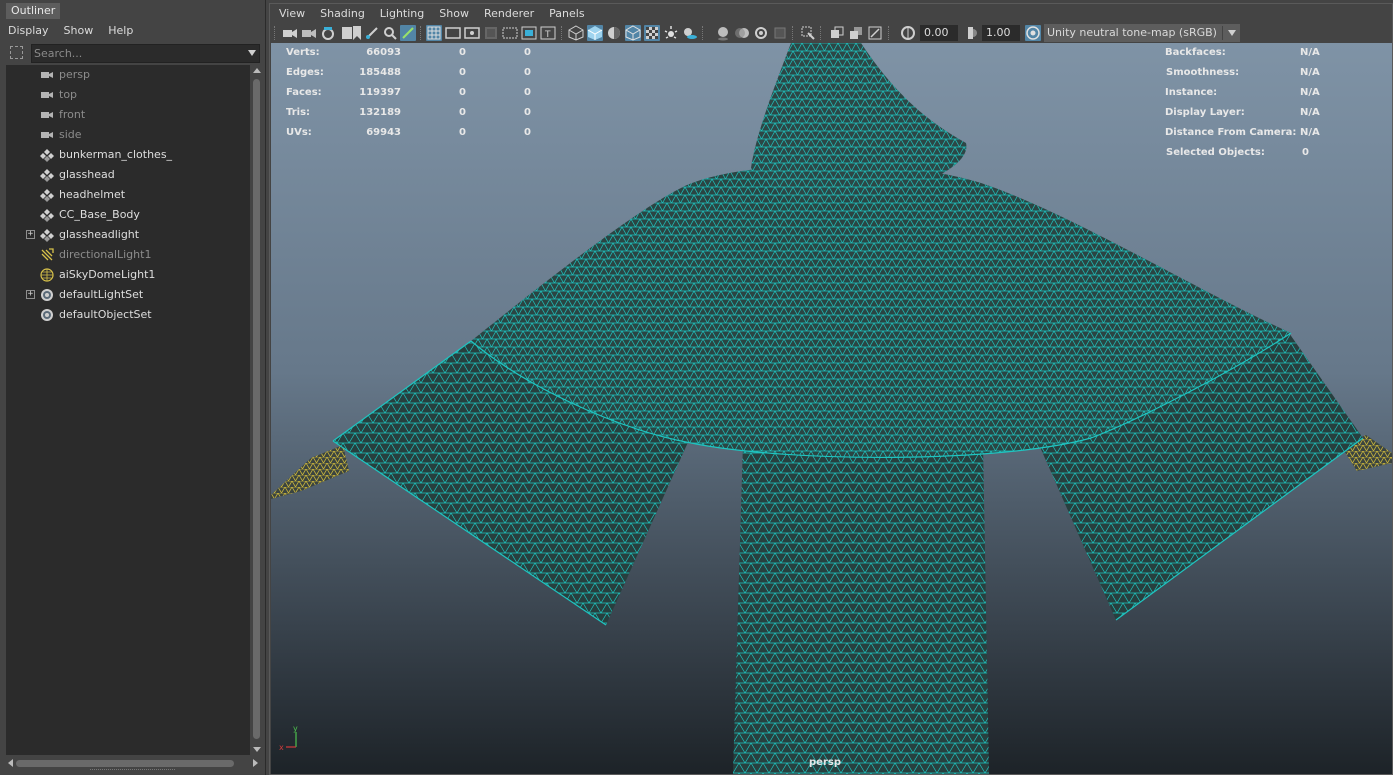  What do you see at coordinates (529, 33) in the screenshot?
I see `safe-action-icon` at bounding box center [529, 33].